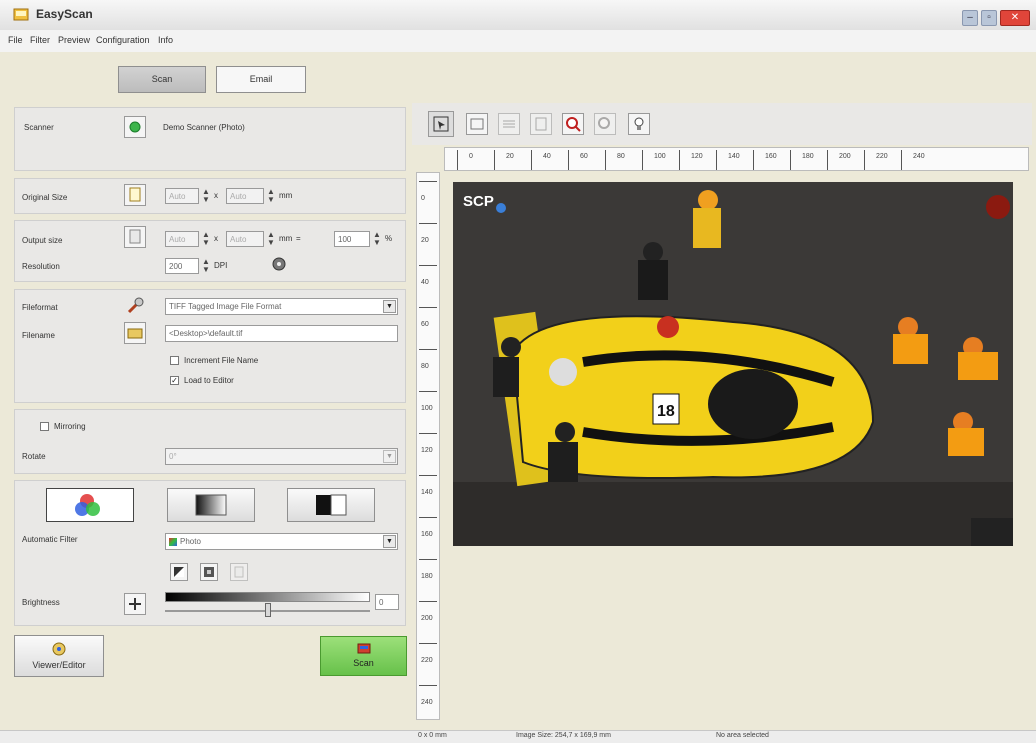 This screenshot has height=743, width=1036. Describe the element at coordinates (204, 127) in the screenshot. I see `scanner-value: Demo Scanner (Photo)` at that location.